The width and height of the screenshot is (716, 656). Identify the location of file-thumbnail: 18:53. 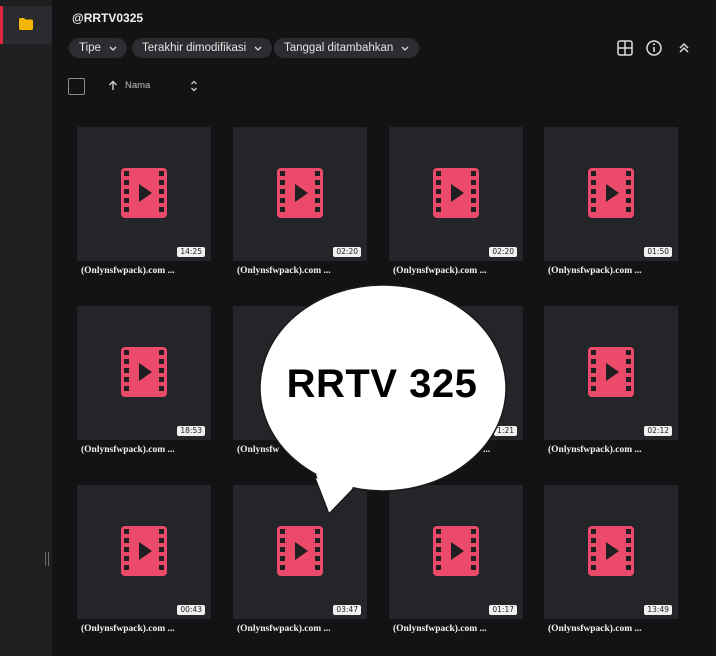
(144, 373).